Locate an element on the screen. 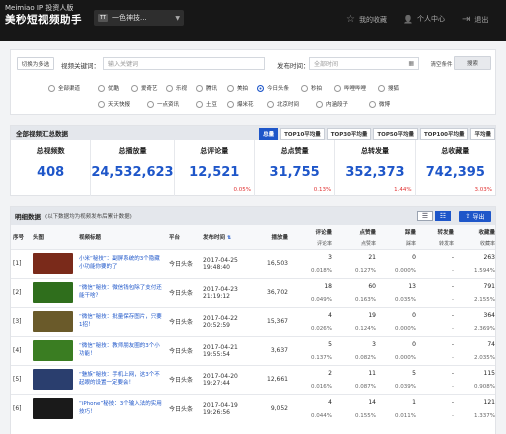  publish-time-picker: 全部时间 ▦ is located at coordinates (364, 63).